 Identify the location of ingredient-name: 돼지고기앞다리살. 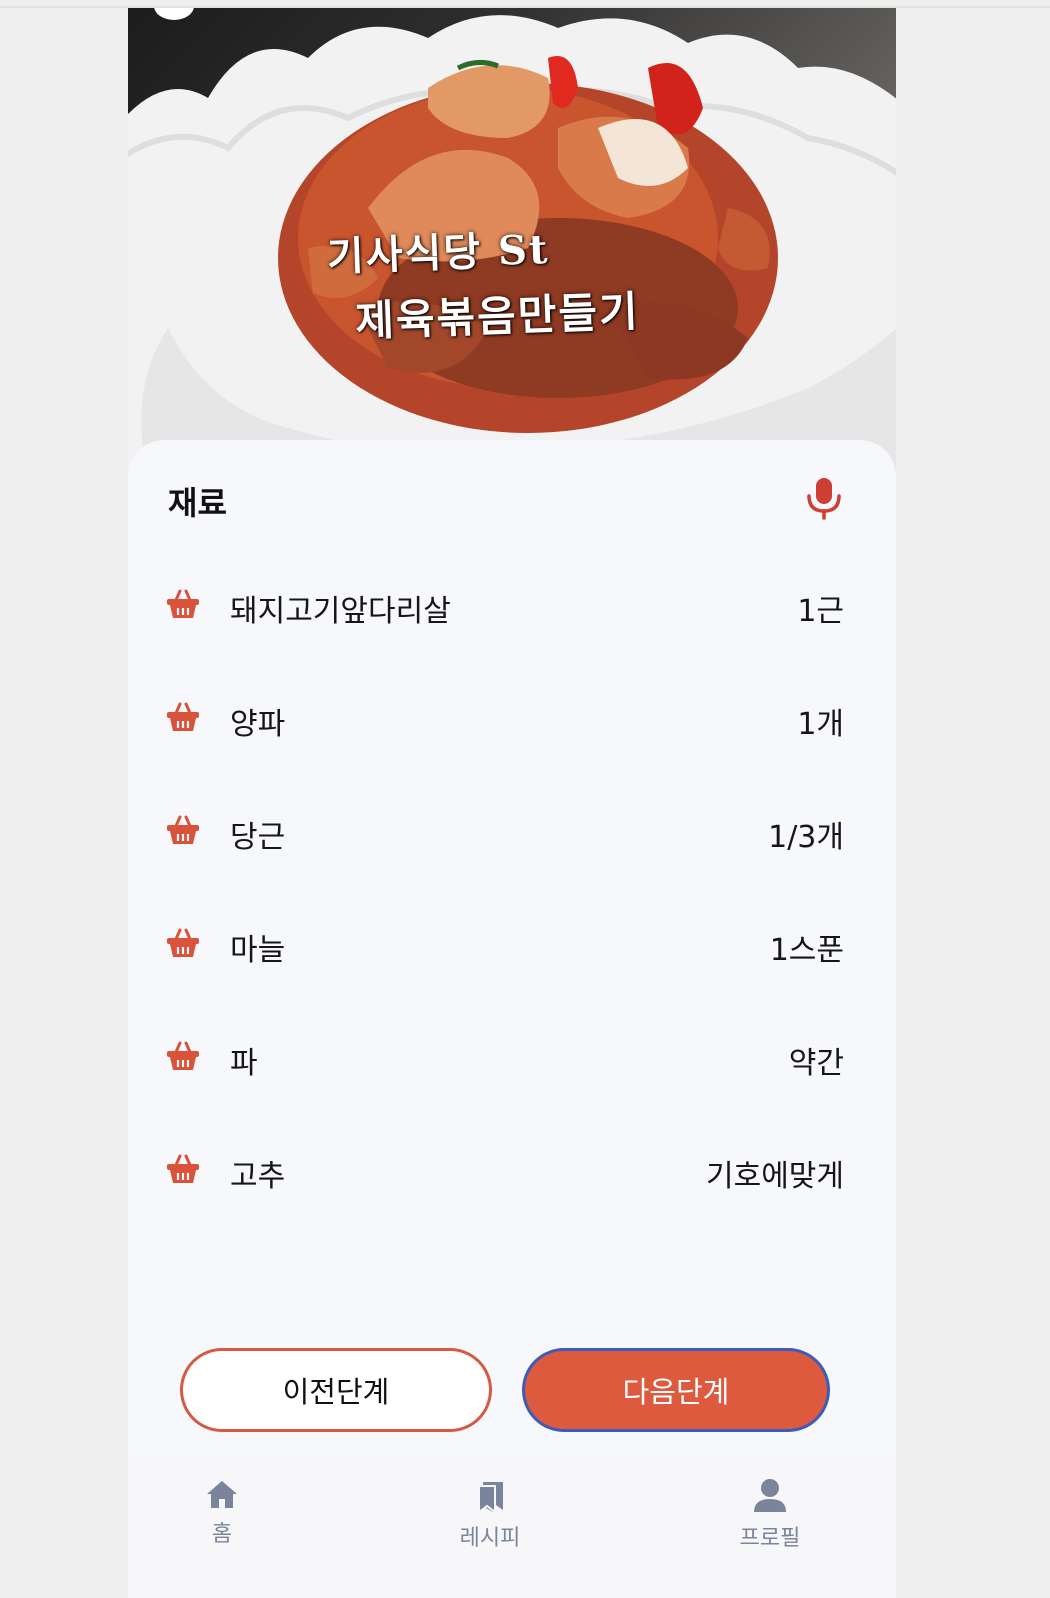
(340, 611).